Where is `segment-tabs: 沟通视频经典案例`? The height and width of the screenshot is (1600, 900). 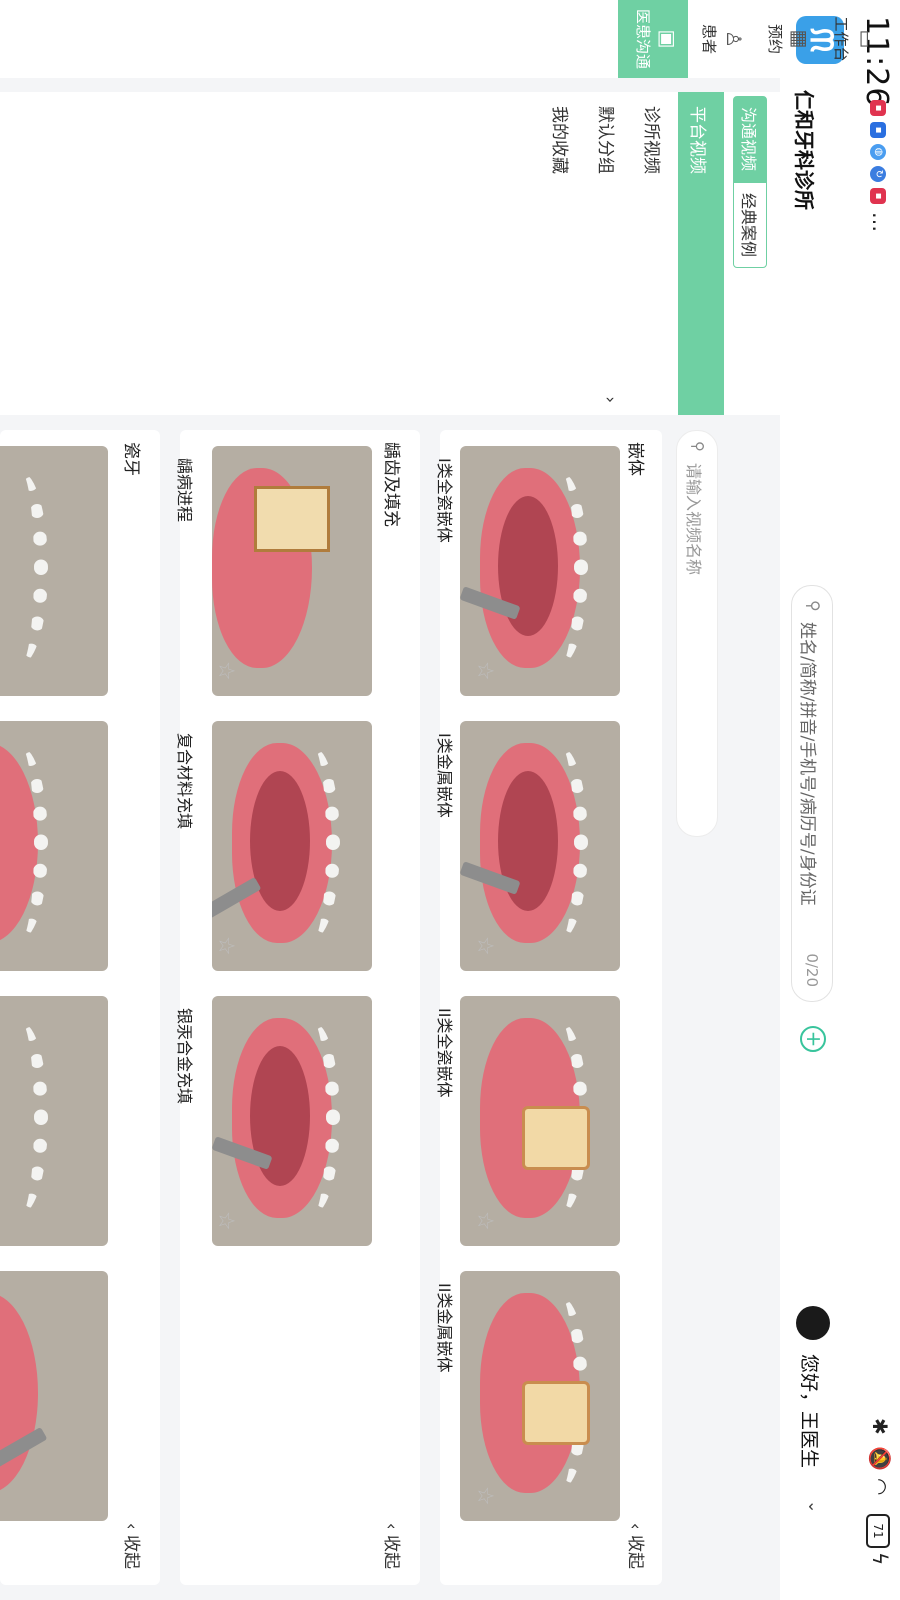
segment-tabs: 沟通视频经典案例 is located at coordinates (750, 182).